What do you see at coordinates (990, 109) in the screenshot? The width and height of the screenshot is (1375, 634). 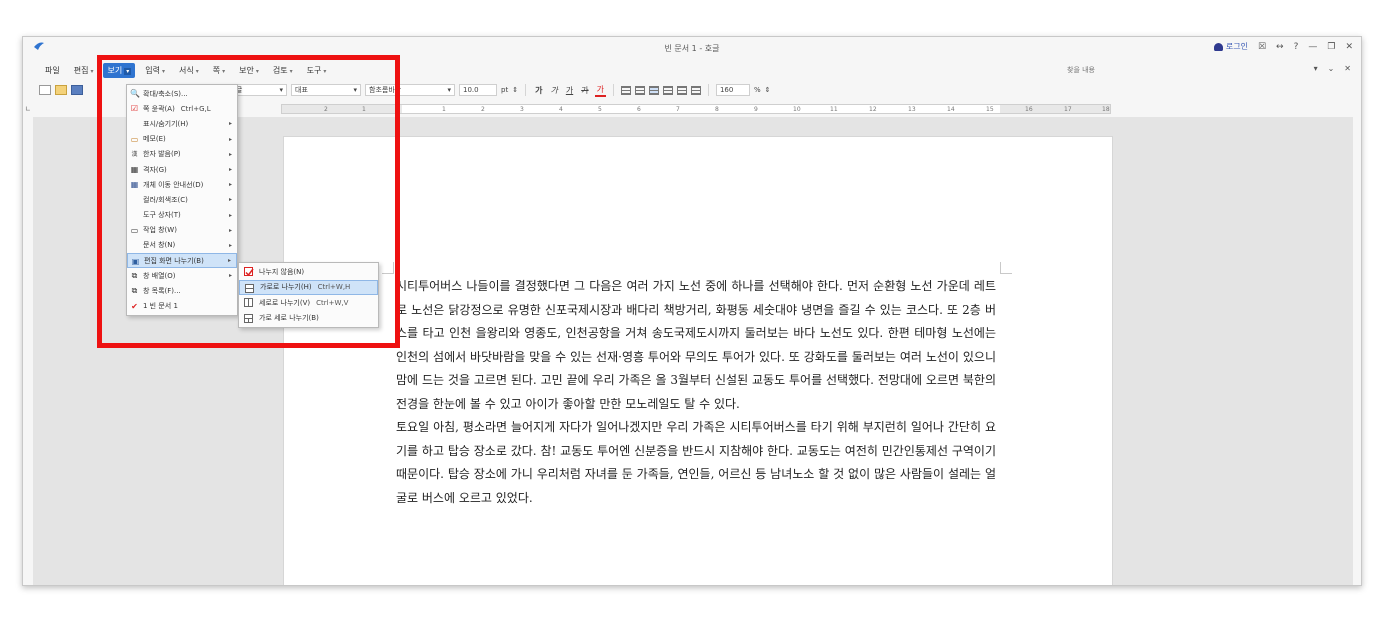 I see `ruler-tick: 15` at bounding box center [990, 109].